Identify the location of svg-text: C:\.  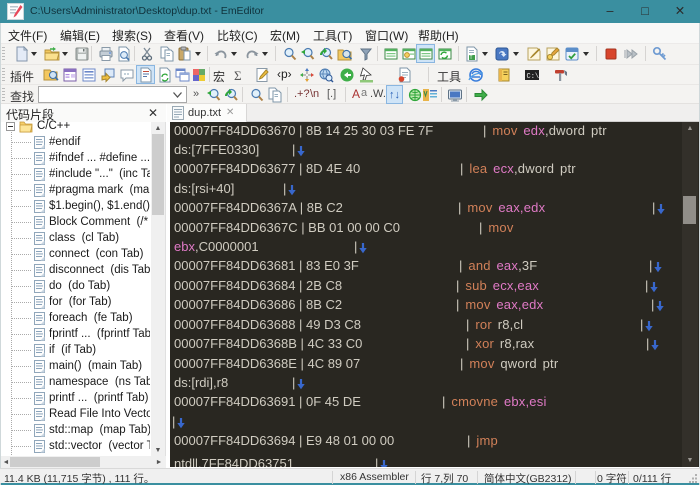
(533, 77).